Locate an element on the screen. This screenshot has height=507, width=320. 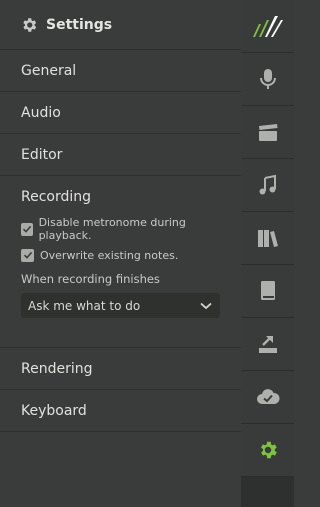
rail-item-video is located at coordinates (267, 132).